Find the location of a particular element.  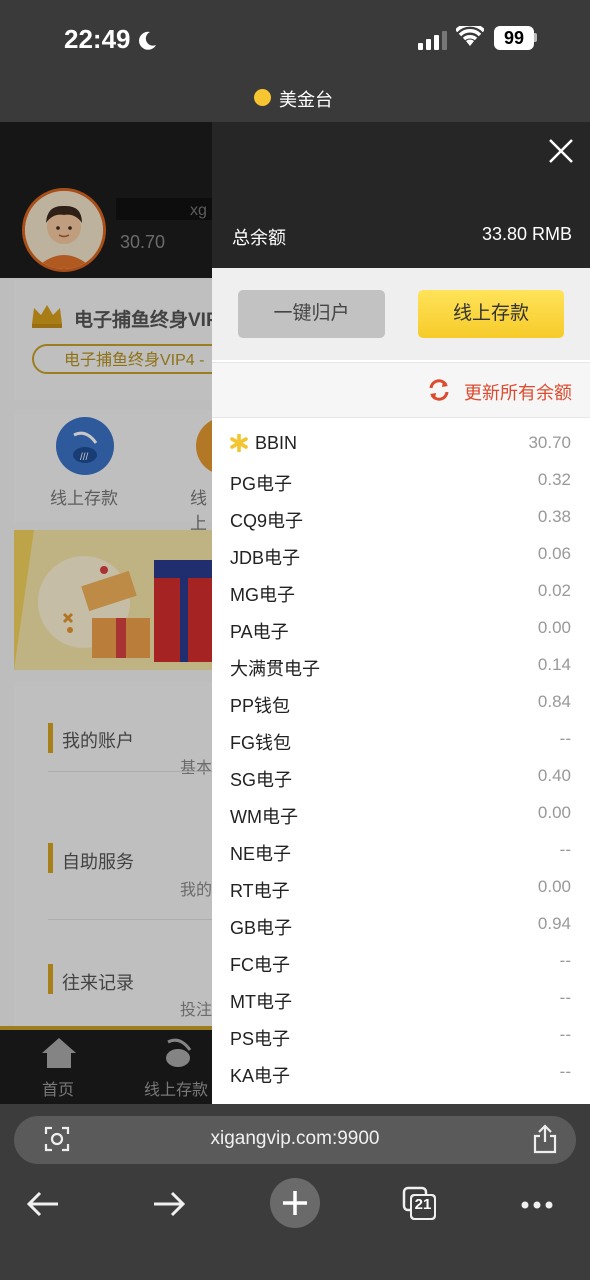

game-name: SG电子 is located at coordinates (261, 780).